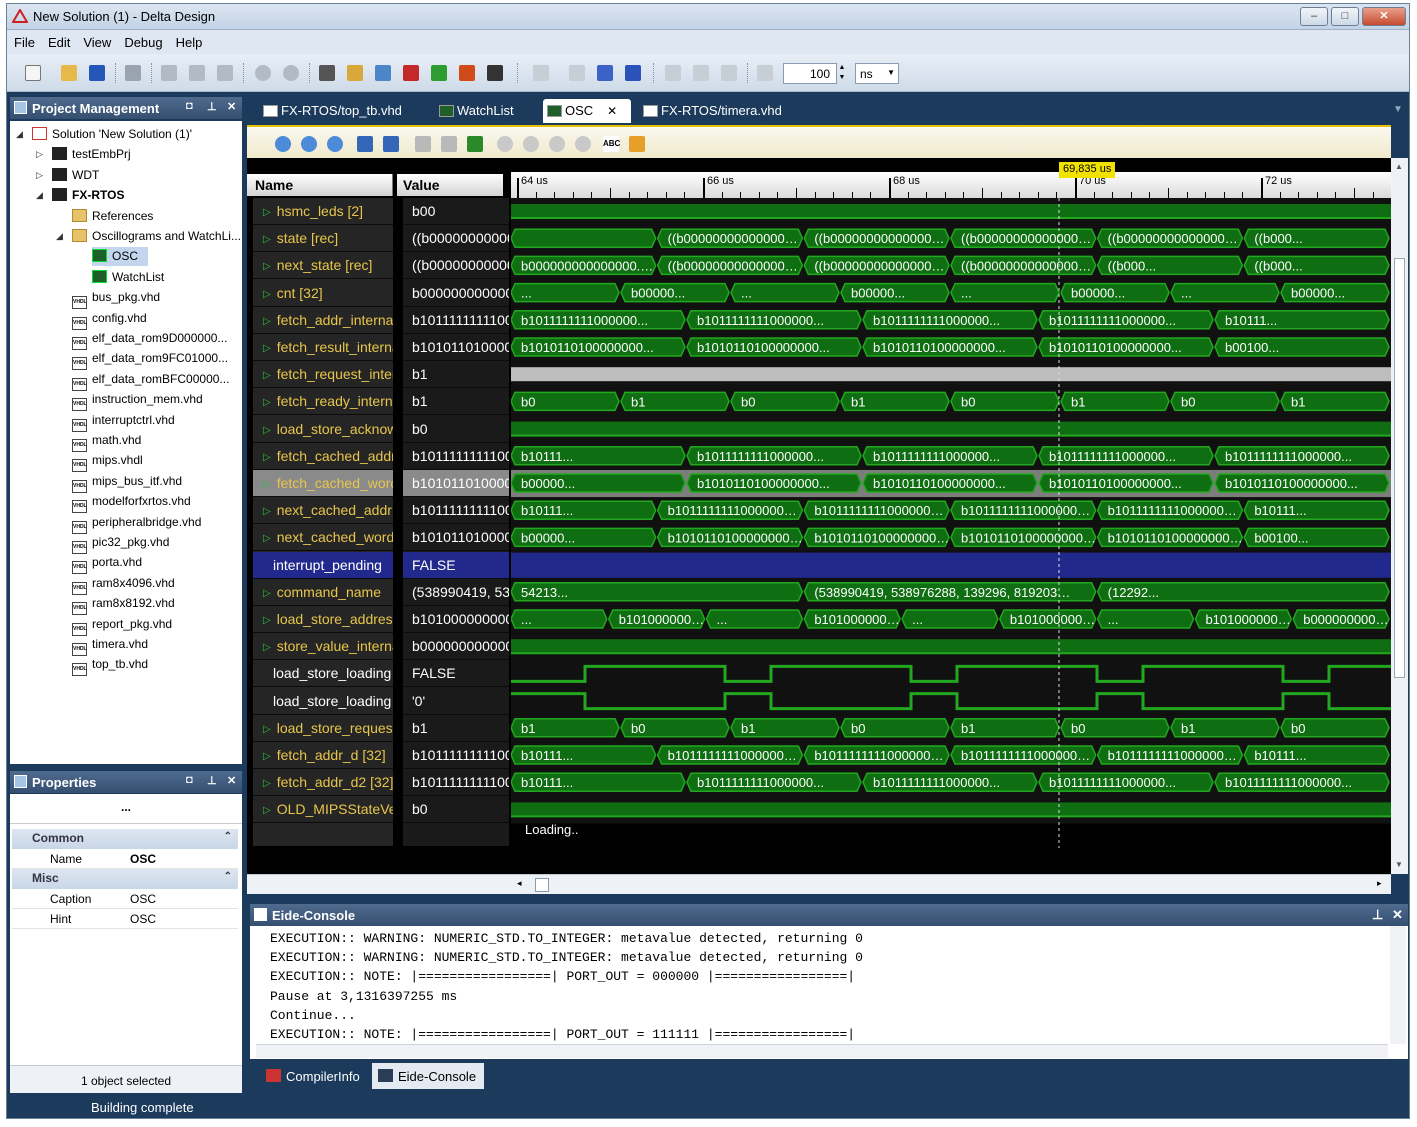 The height and width of the screenshot is (1127, 1417). What do you see at coordinates (355, 73) in the screenshot?
I see `properties-icon` at bounding box center [355, 73].